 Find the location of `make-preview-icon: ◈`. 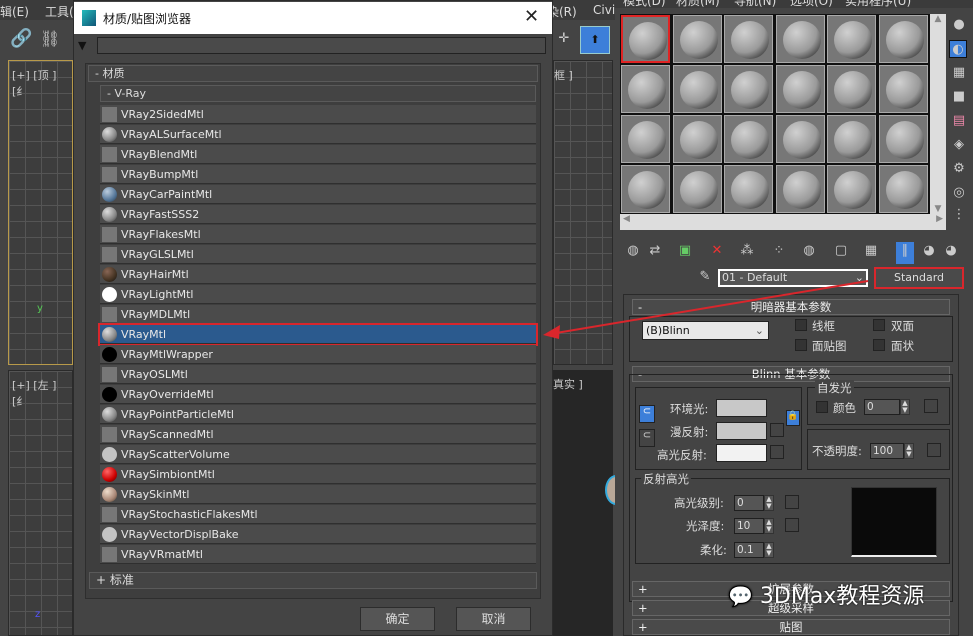

make-preview-icon: ◈ is located at coordinates (959, 145).